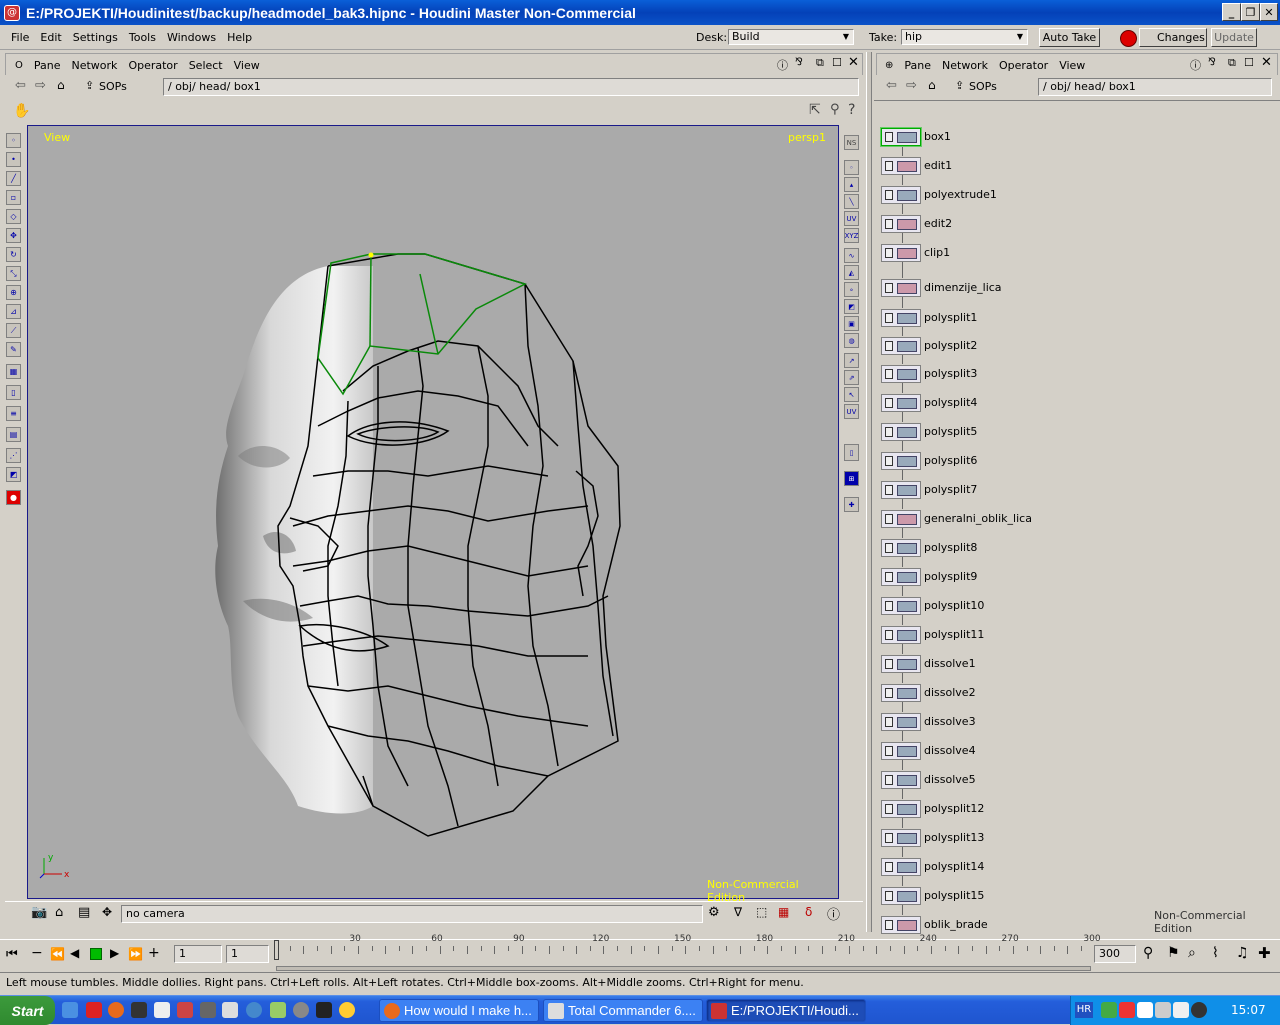  I want to click on display-ghost-icon: ◍, so click(851, 340).